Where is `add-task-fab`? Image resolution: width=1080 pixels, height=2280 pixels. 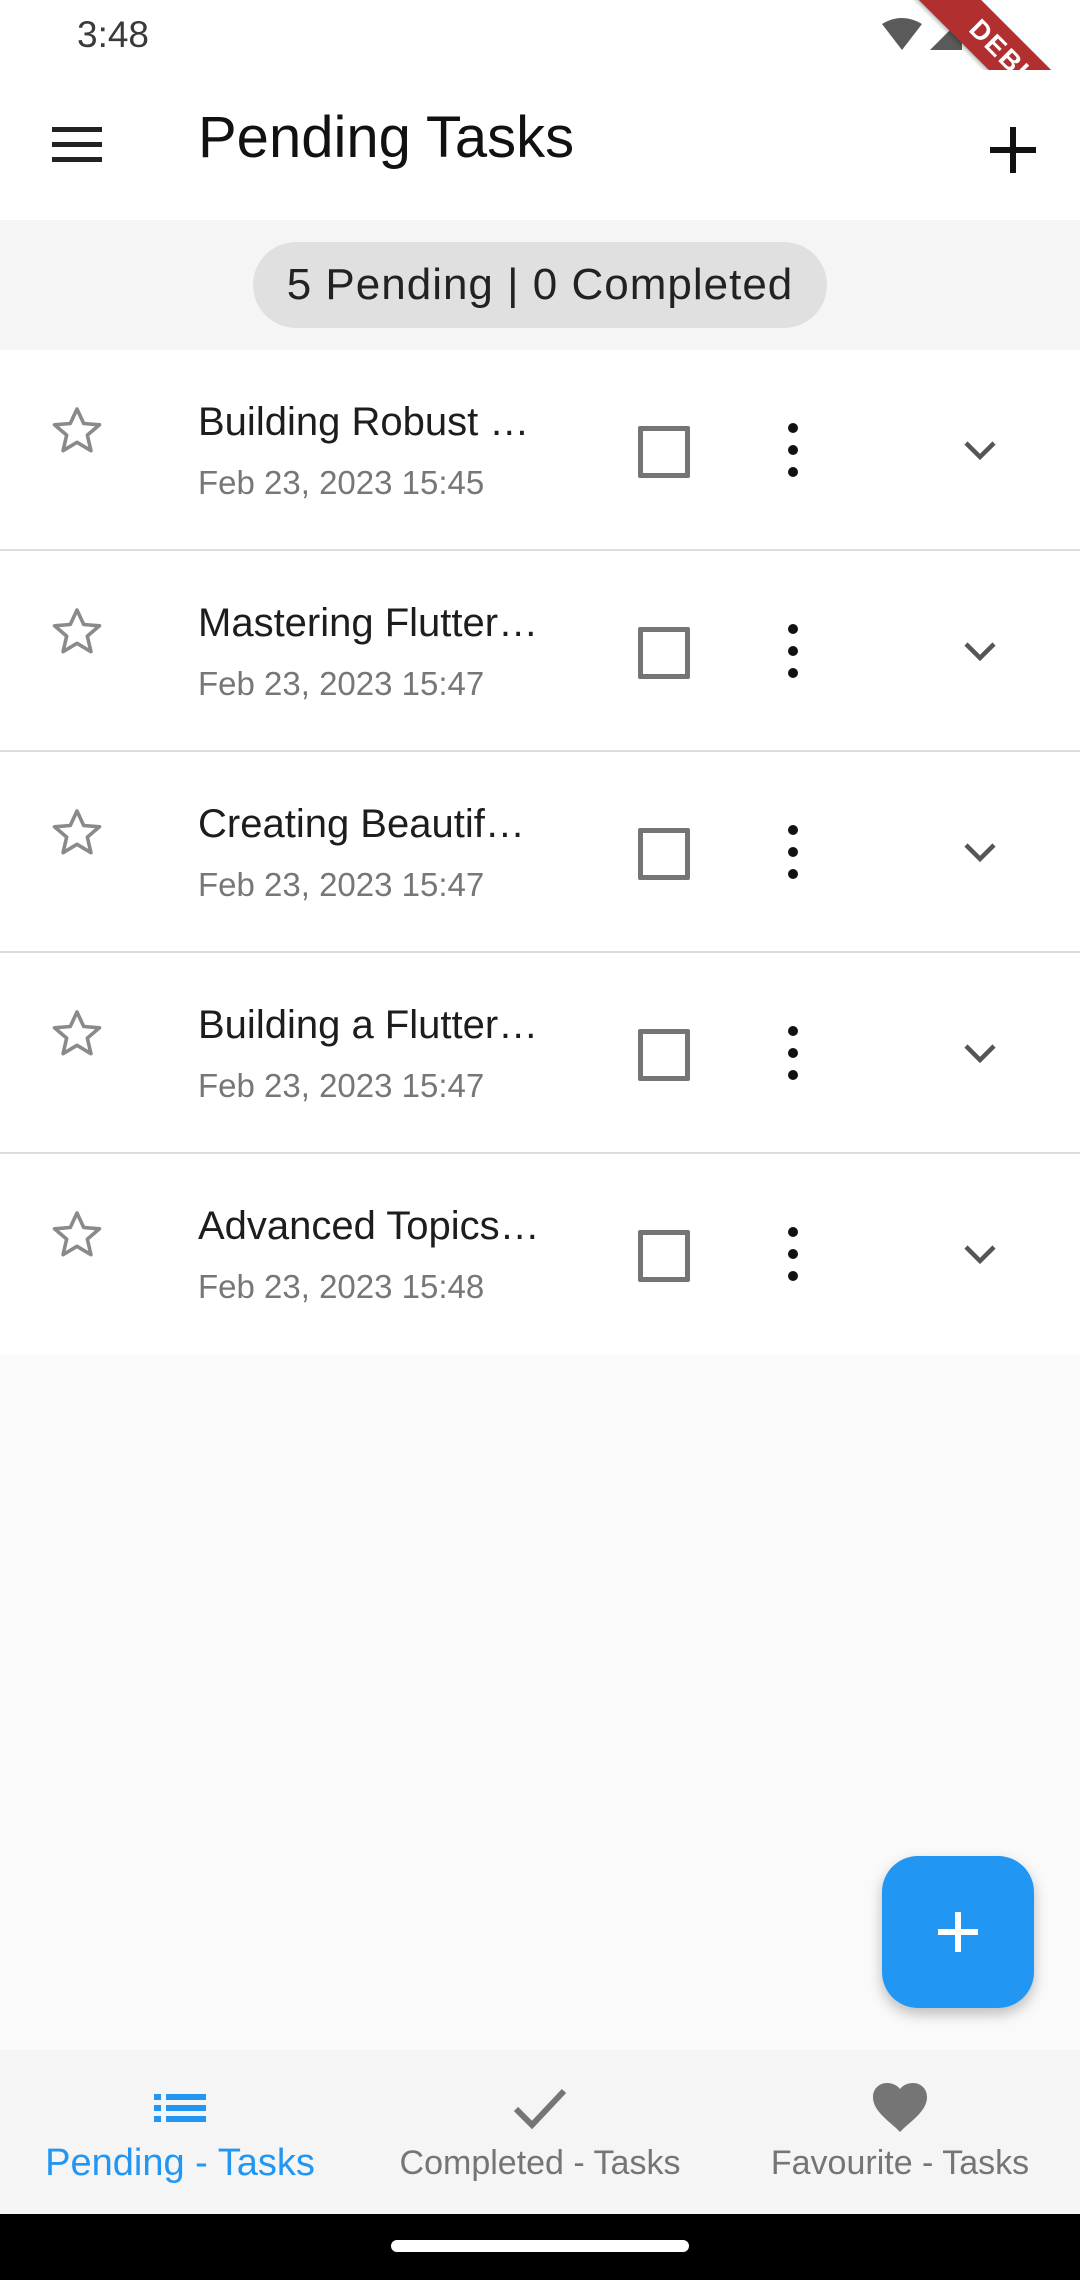
add-task-fab is located at coordinates (958, 1932).